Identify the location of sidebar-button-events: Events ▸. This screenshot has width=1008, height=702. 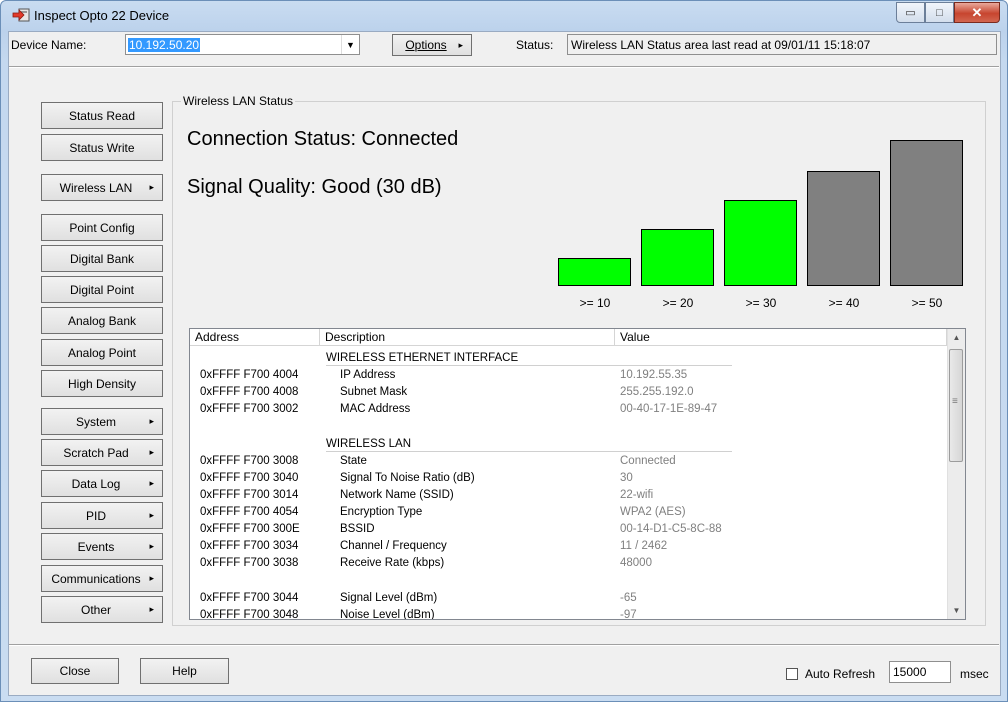
(102, 546).